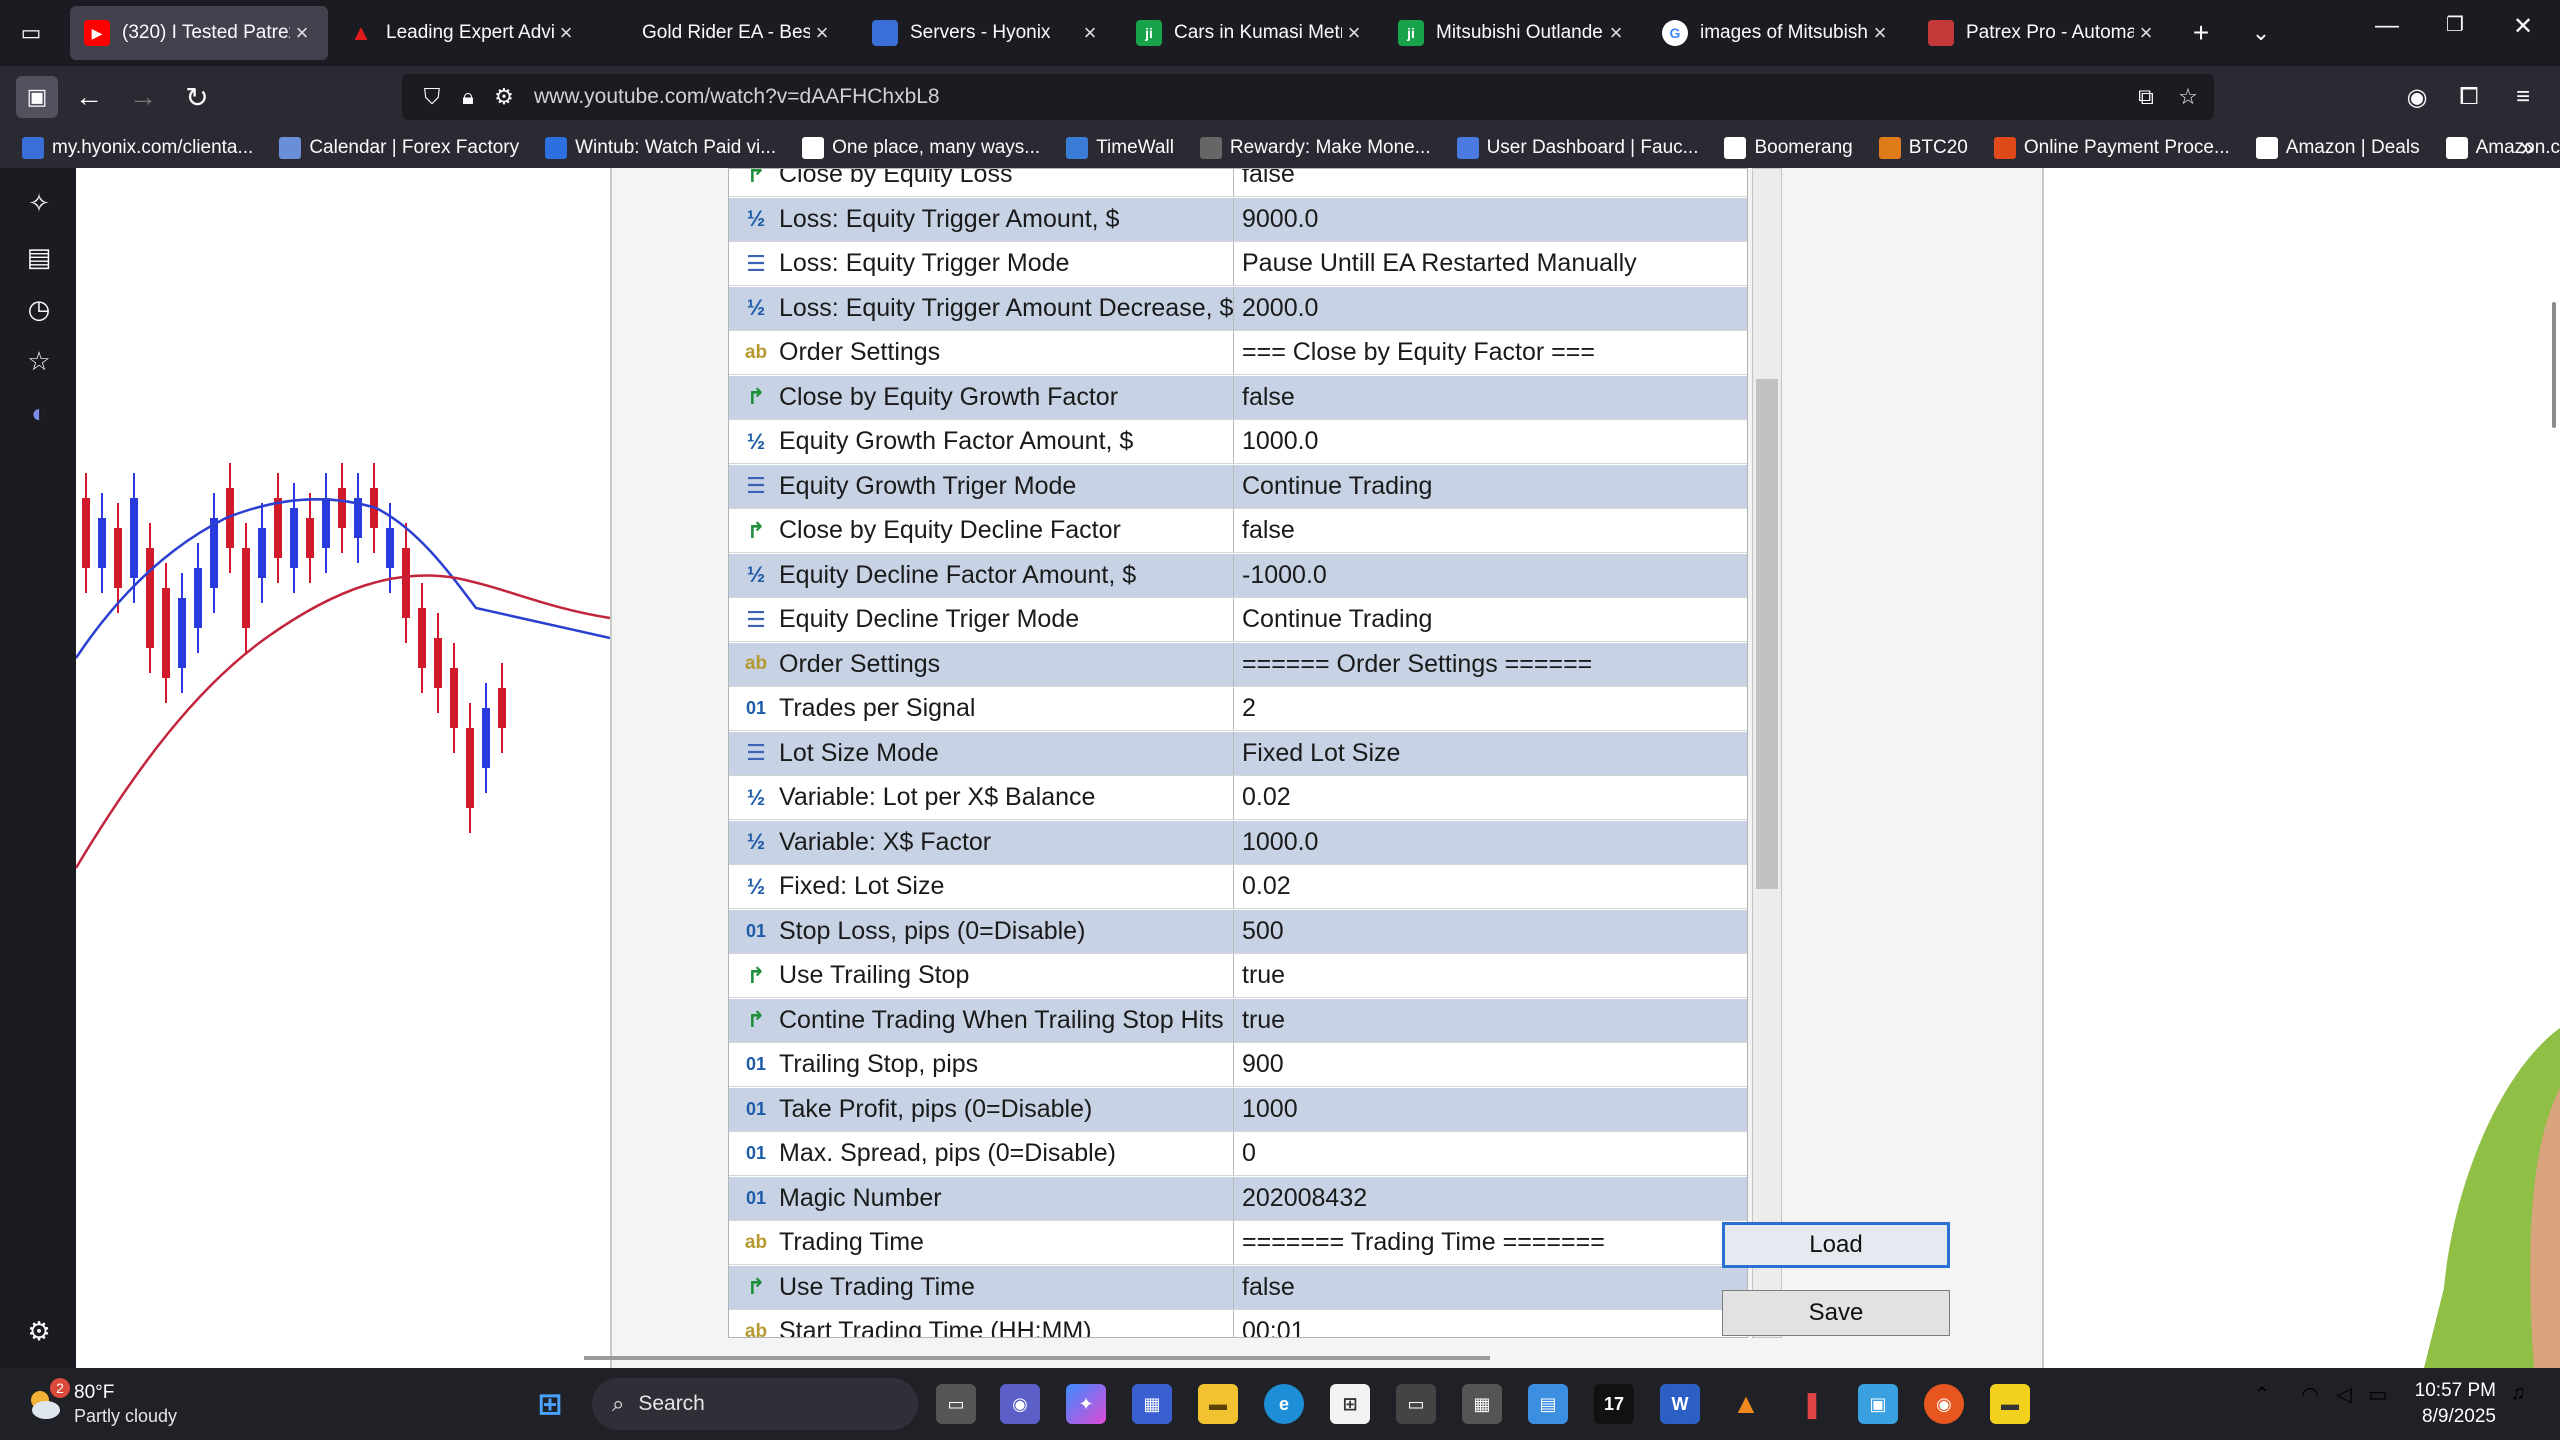  Describe the element at coordinates (1490, 575) in the screenshot. I see `parameter-value: -1000.0` at that location.